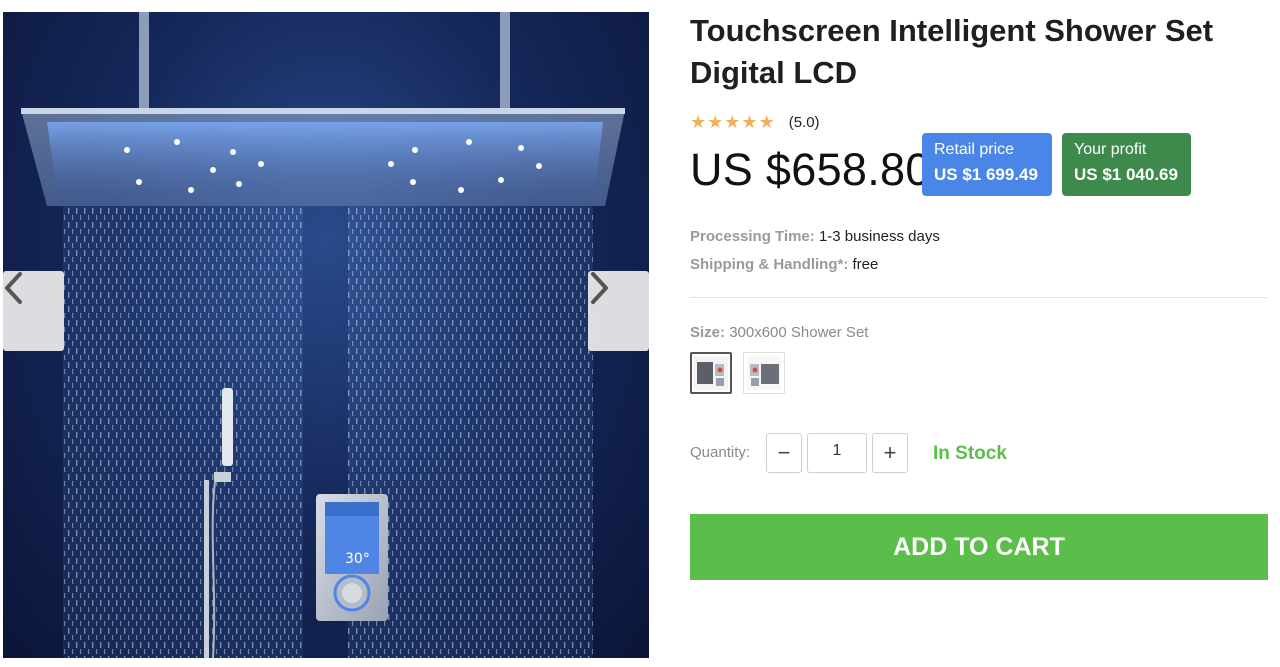 This screenshot has width=1280, height=667. Describe the element at coordinates (804, 122) in the screenshot. I see `rating-value: (5.0)` at that location.